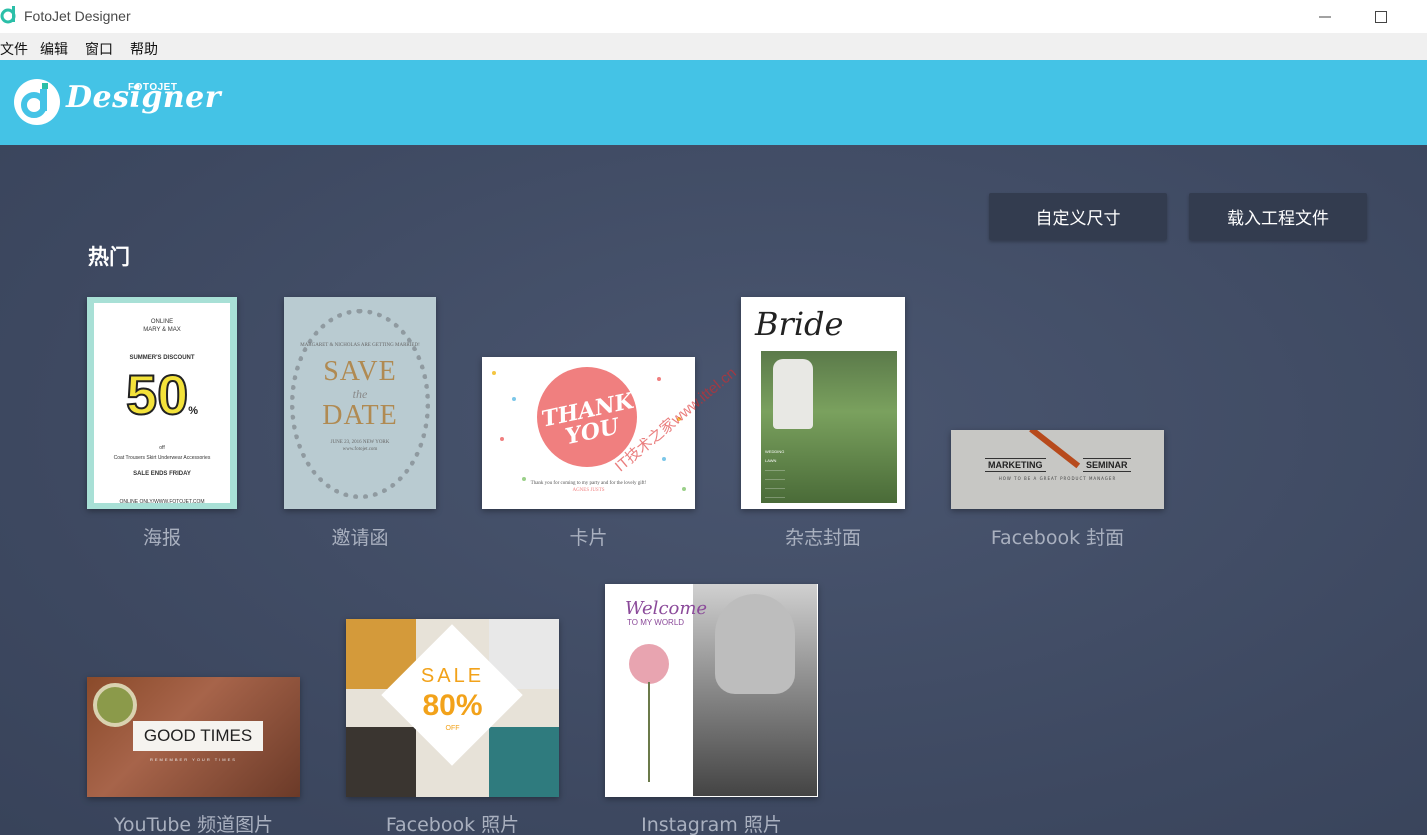 Image resolution: width=1427 pixels, height=835 pixels. I want to click on menu-file: 文件, so click(14, 49).